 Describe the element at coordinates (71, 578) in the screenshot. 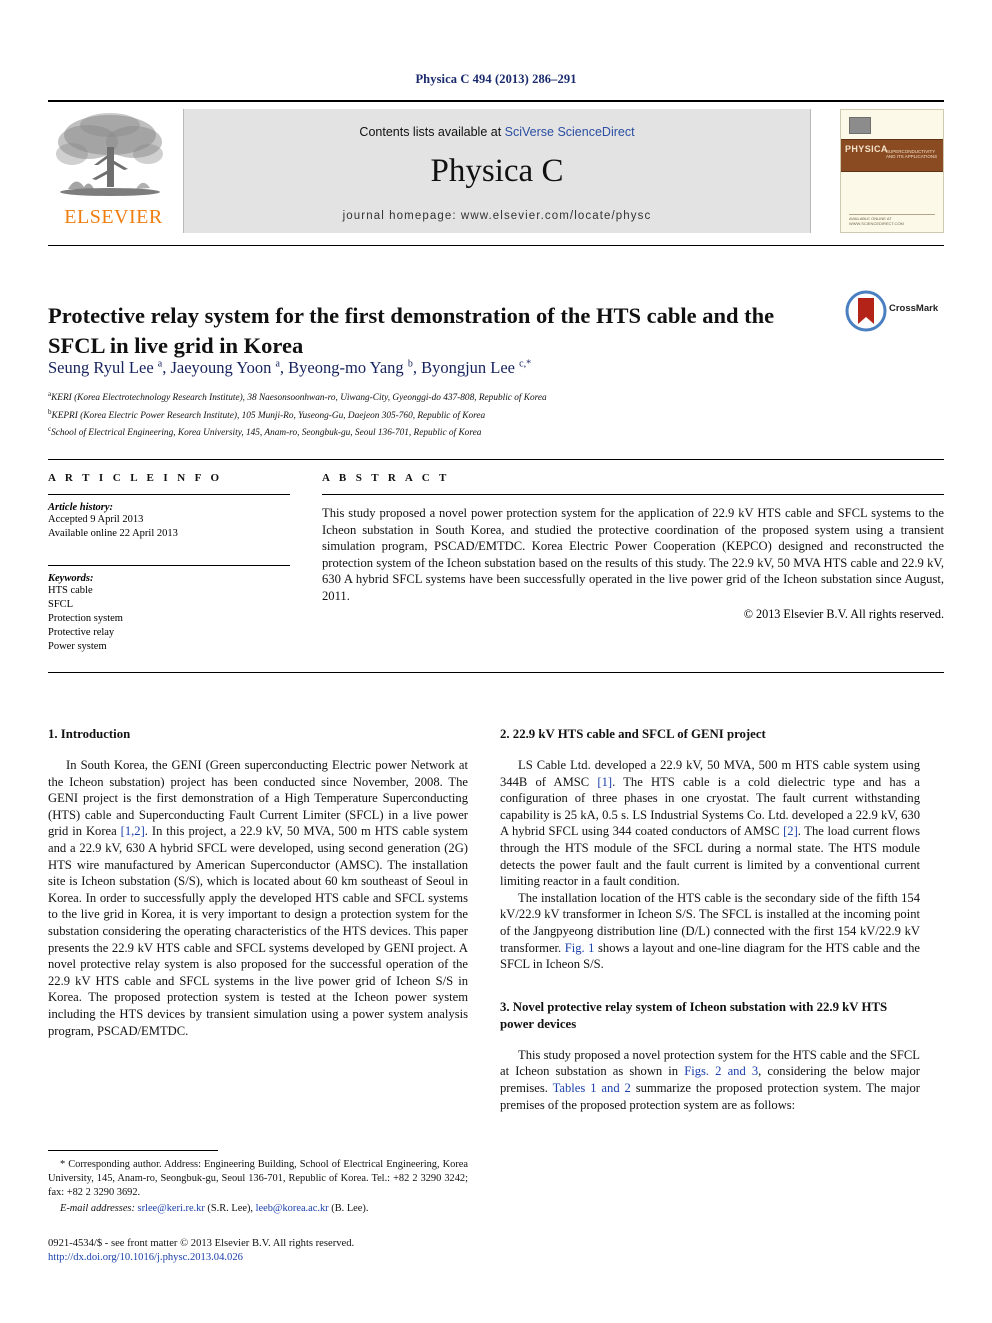

I see `keywords-label: Keywords:` at that location.